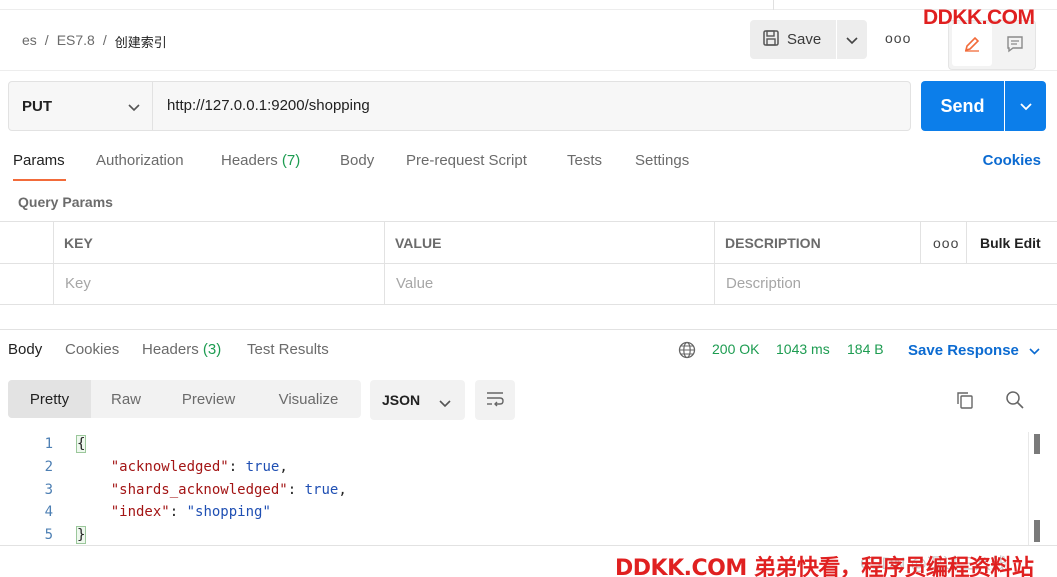 This screenshot has height=577, width=1057. I want to click on send-button: Send, so click(962, 106).